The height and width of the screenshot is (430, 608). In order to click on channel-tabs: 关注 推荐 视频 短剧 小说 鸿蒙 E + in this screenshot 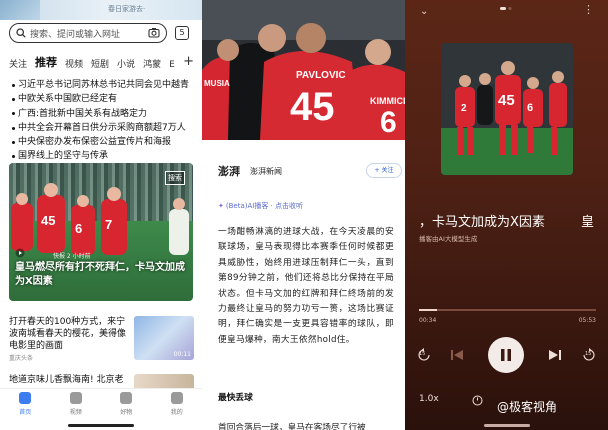, I will do `click(105, 61)`.